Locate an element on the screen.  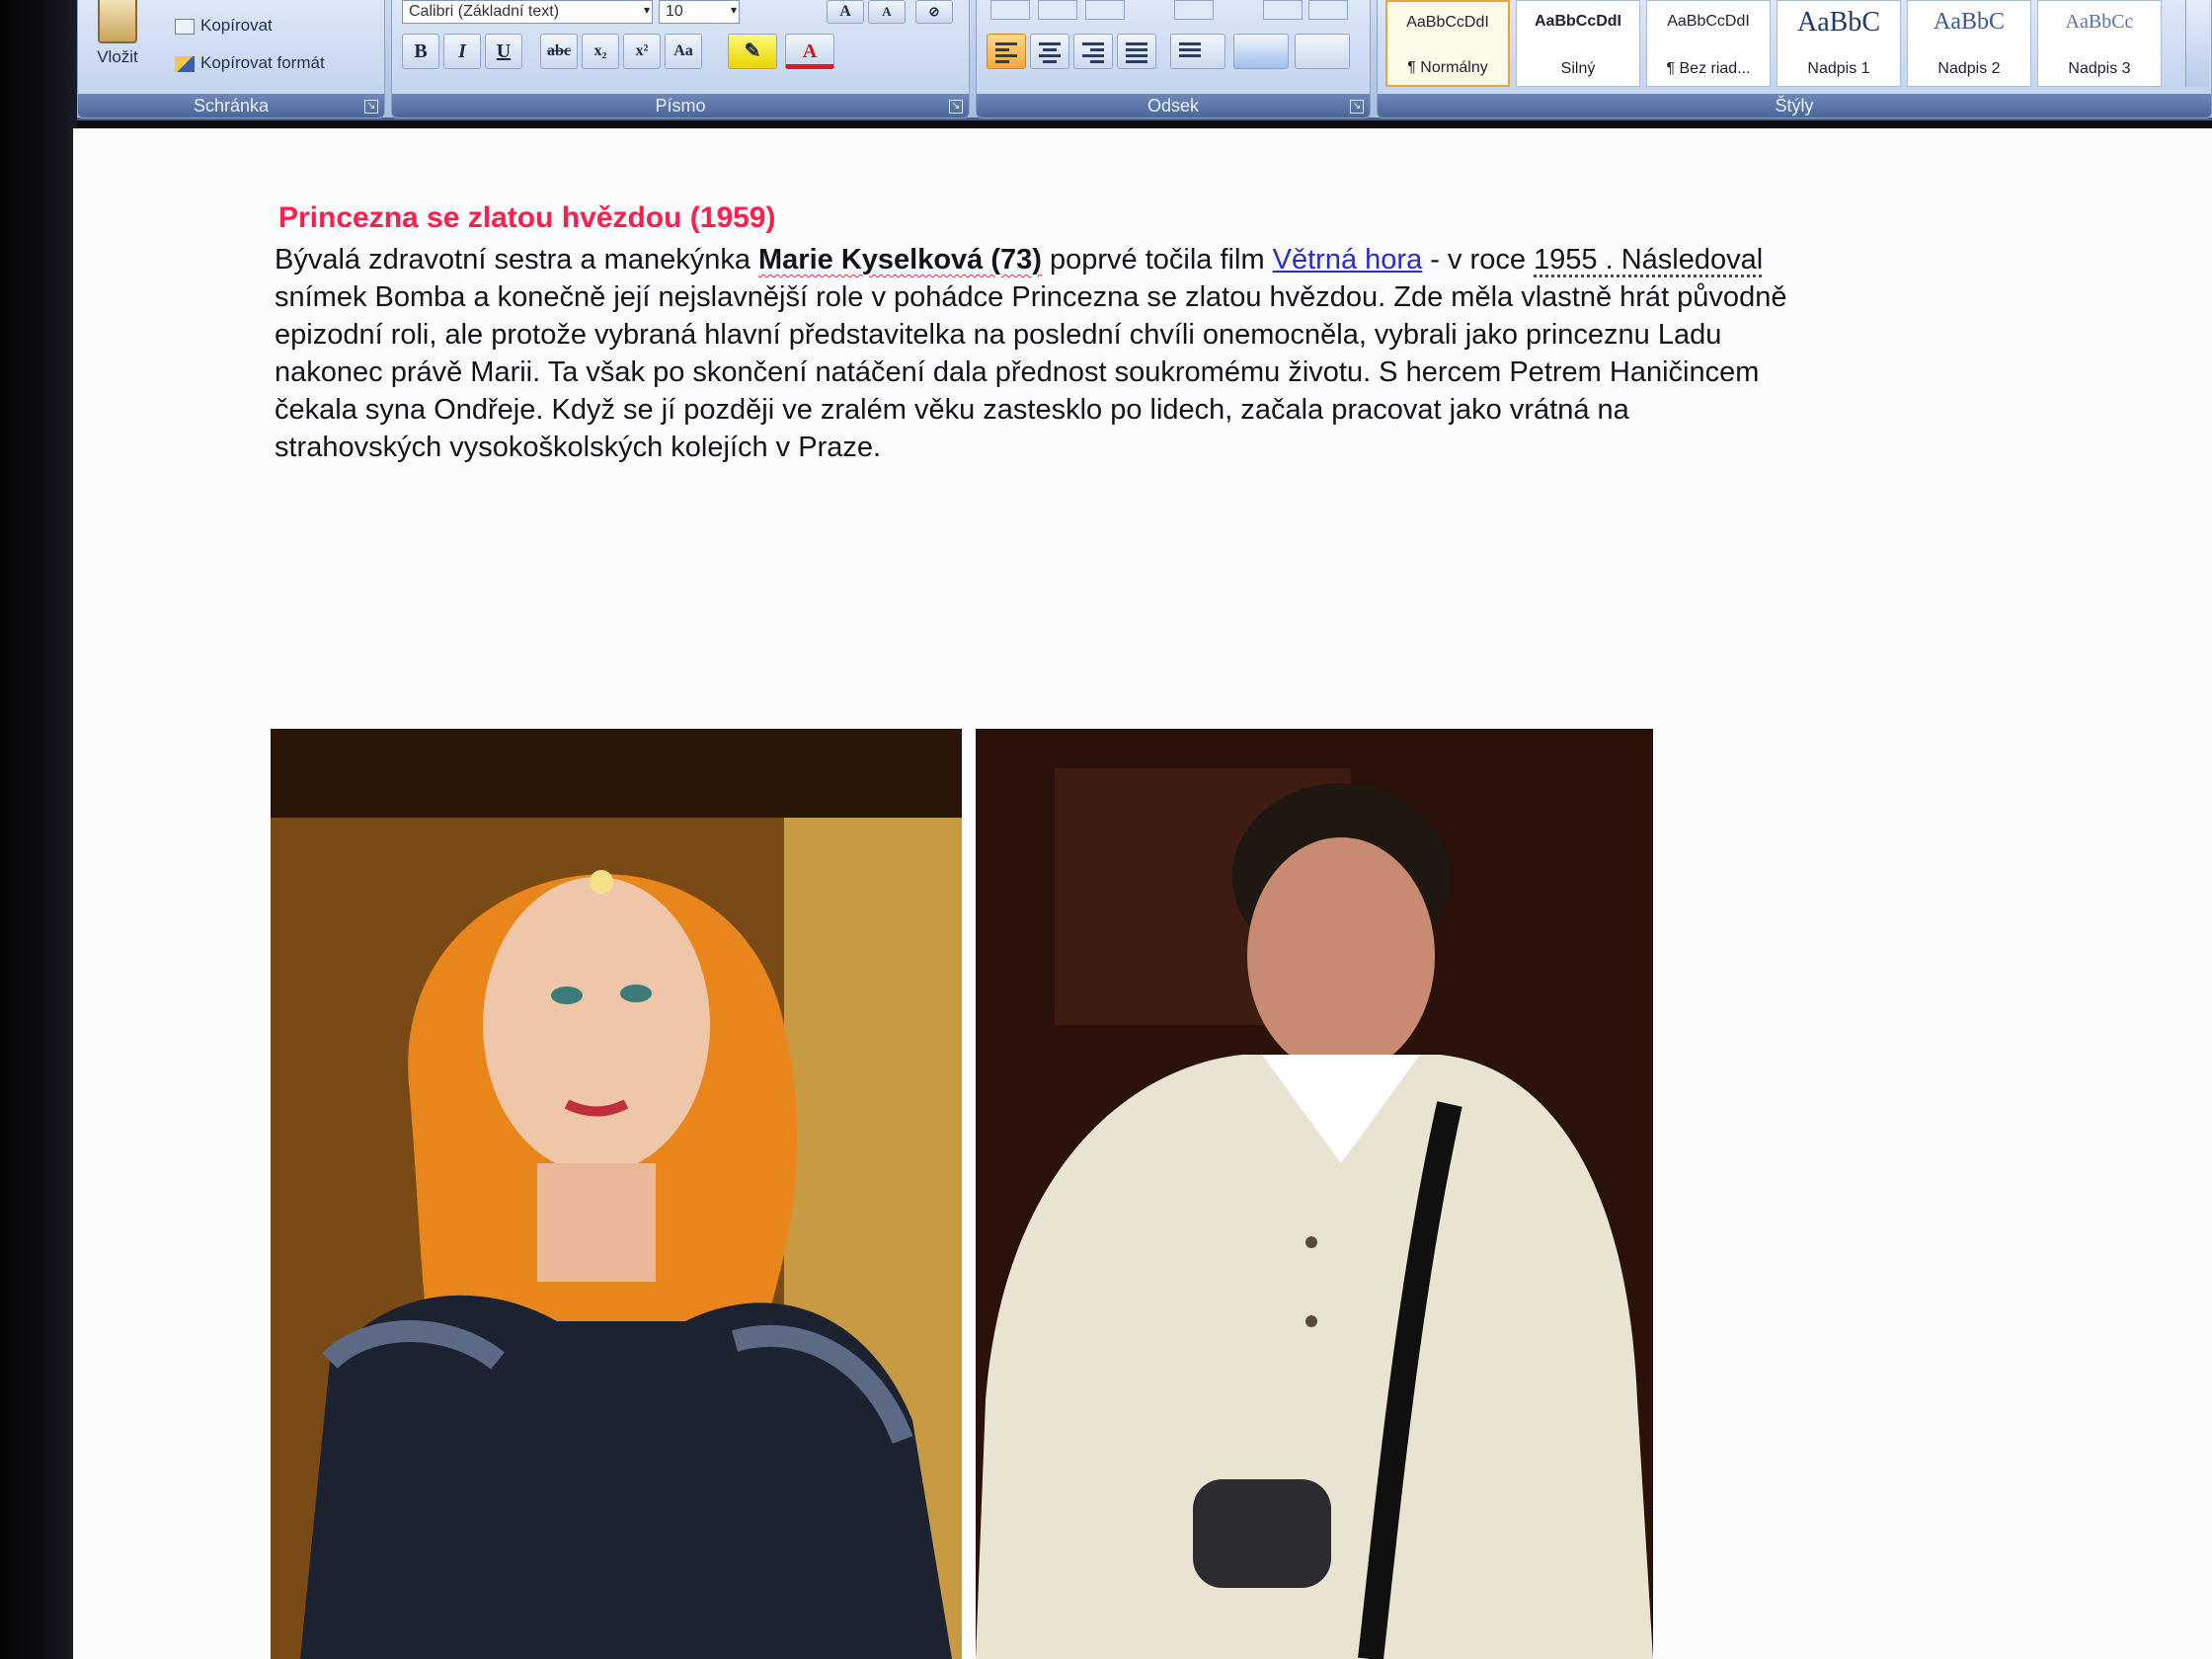
font-name-value: Calibri (Základní text) is located at coordinates (485, 12).